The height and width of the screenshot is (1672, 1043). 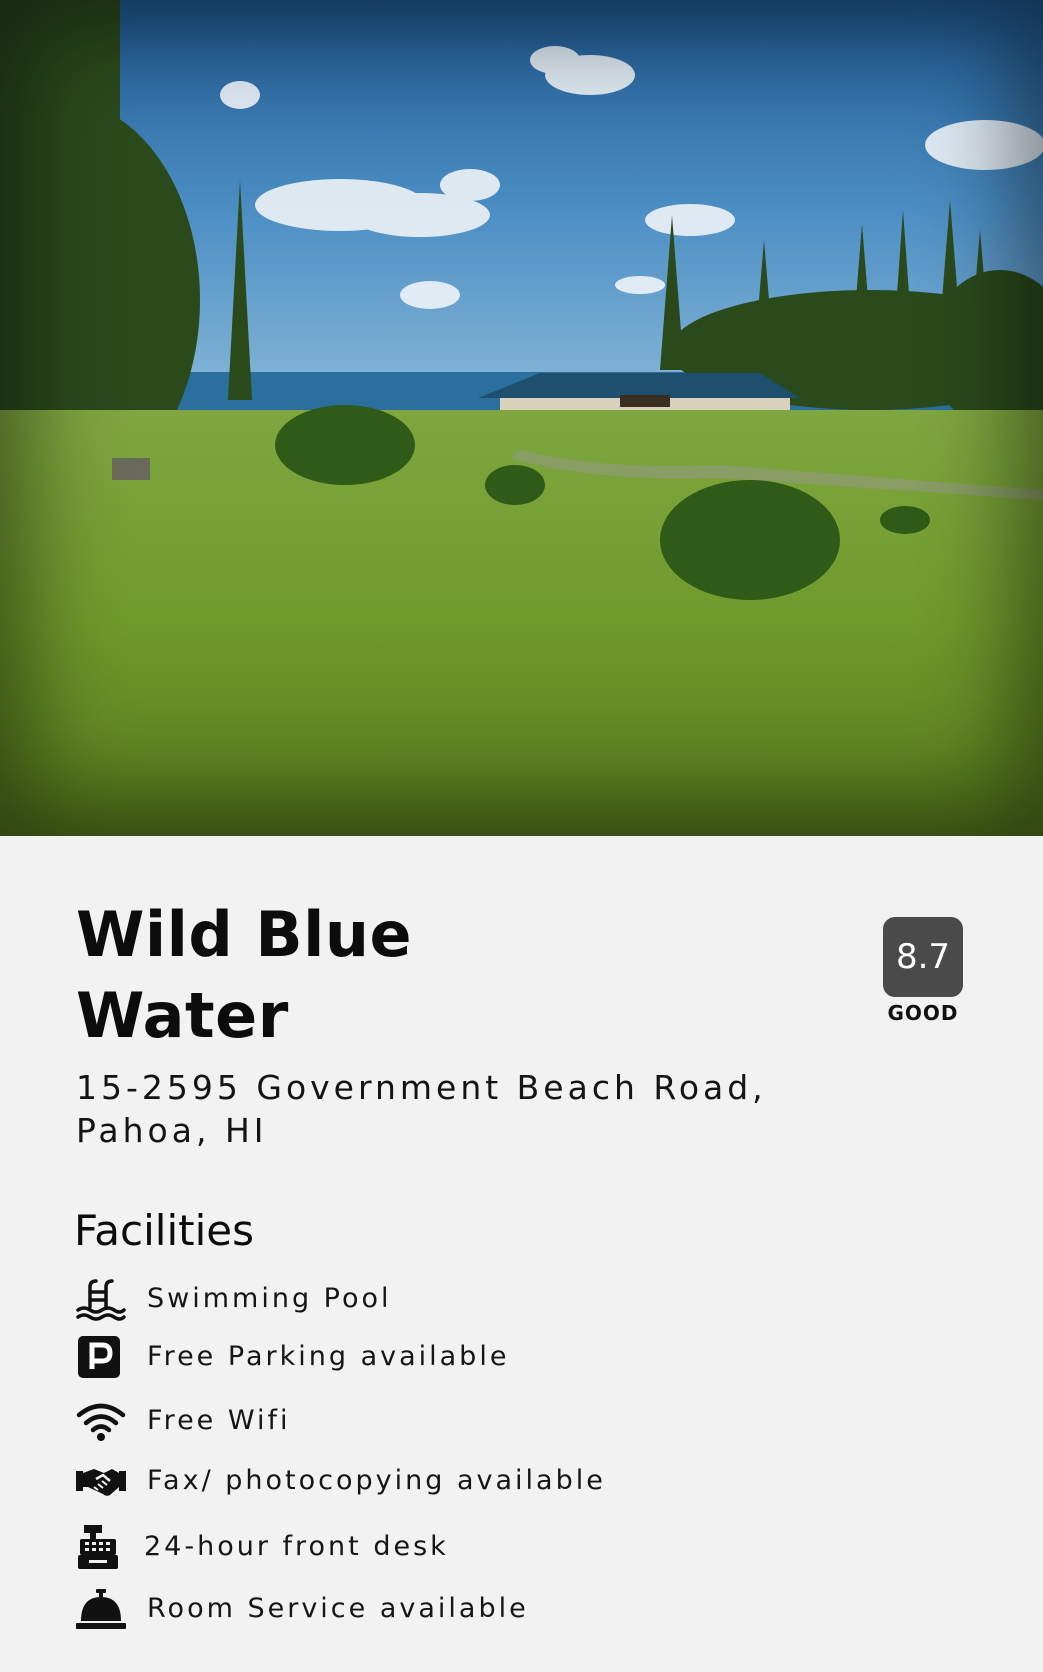 I want to click on facility-label: Room Service available, so click(x=338, y=1608).